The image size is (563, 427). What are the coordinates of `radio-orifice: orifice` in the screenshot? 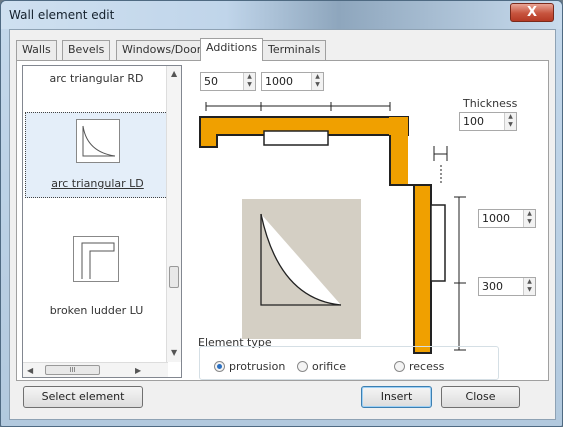 It's located at (321, 367).